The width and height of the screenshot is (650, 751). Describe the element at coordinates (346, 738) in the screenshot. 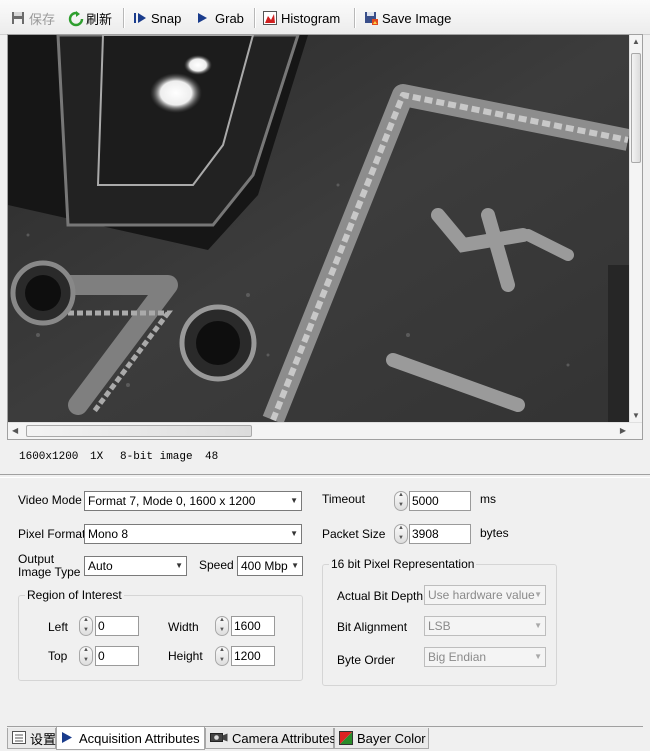

I see `bayer-color-icon` at that location.